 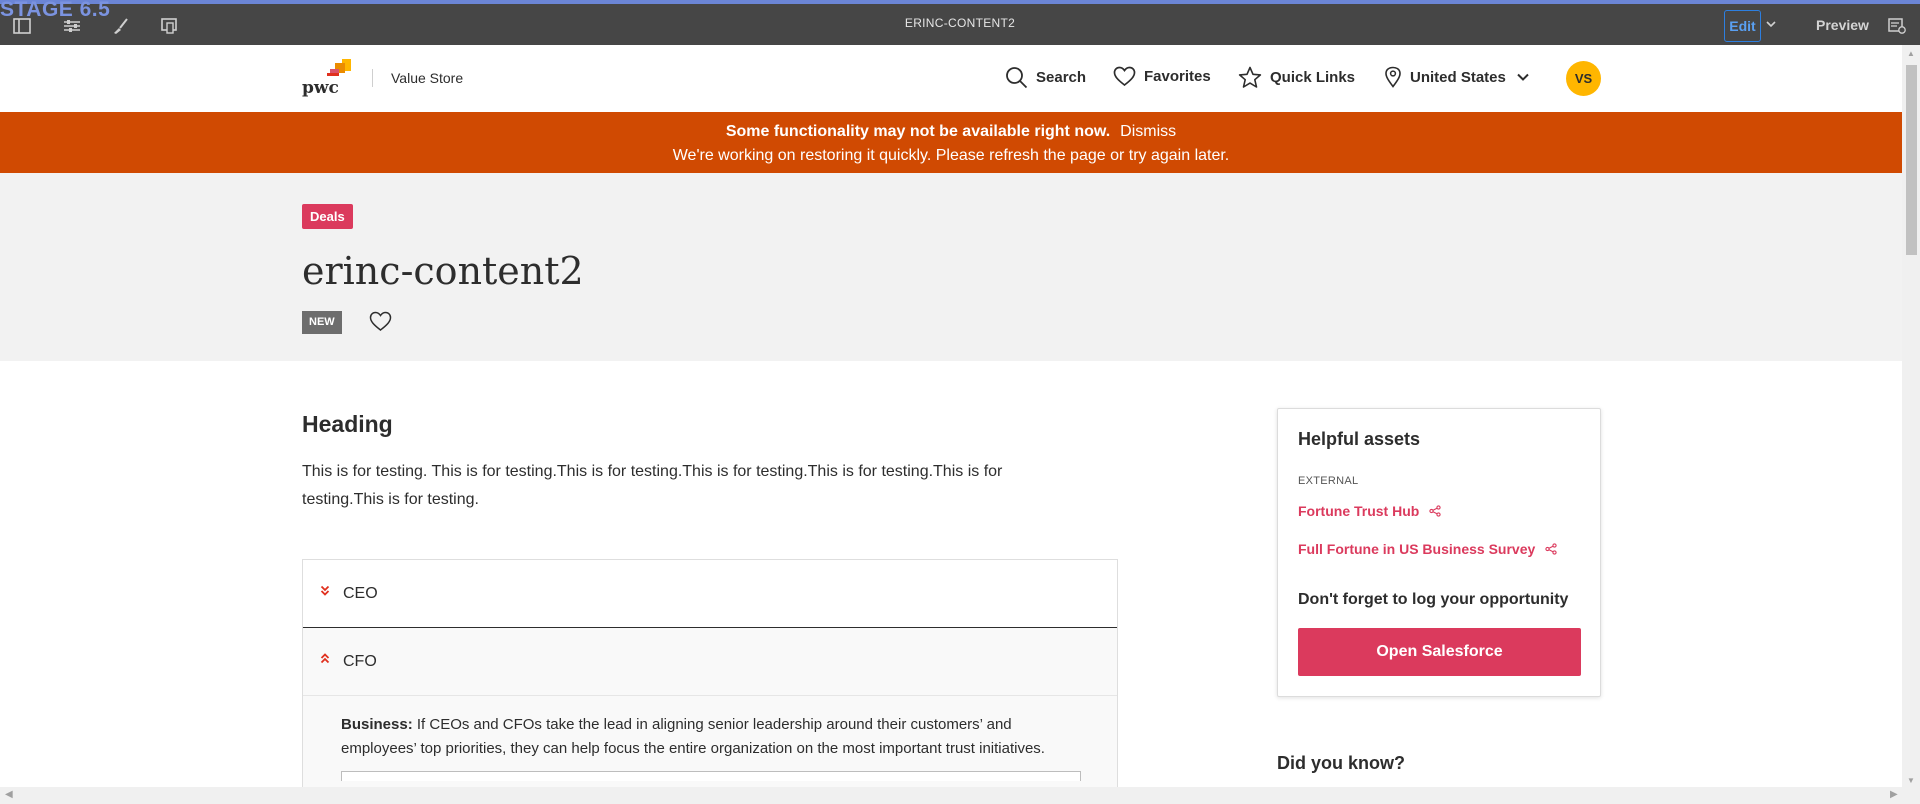 What do you see at coordinates (1359, 511) in the screenshot?
I see `asset-link-label: Fortune Trust Hub` at bounding box center [1359, 511].